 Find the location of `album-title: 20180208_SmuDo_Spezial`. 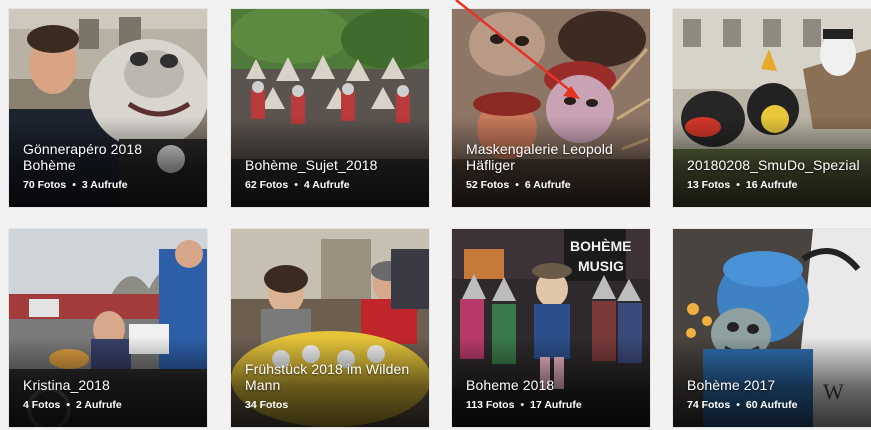

album-title: 20180208_SmuDo_Spezial is located at coordinates (773, 165).